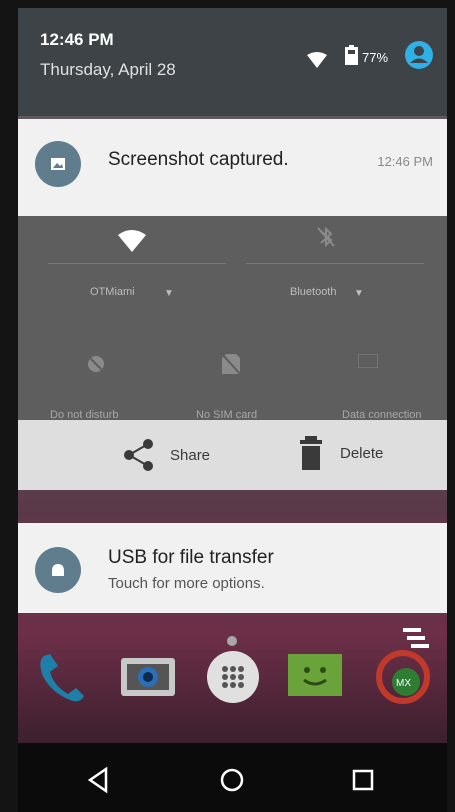 The height and width of the screenshot is (812, 455). What do you see at coordinates (99, 780) in the screenshot?
I see `back-icon` at bounding box center [99, 780].